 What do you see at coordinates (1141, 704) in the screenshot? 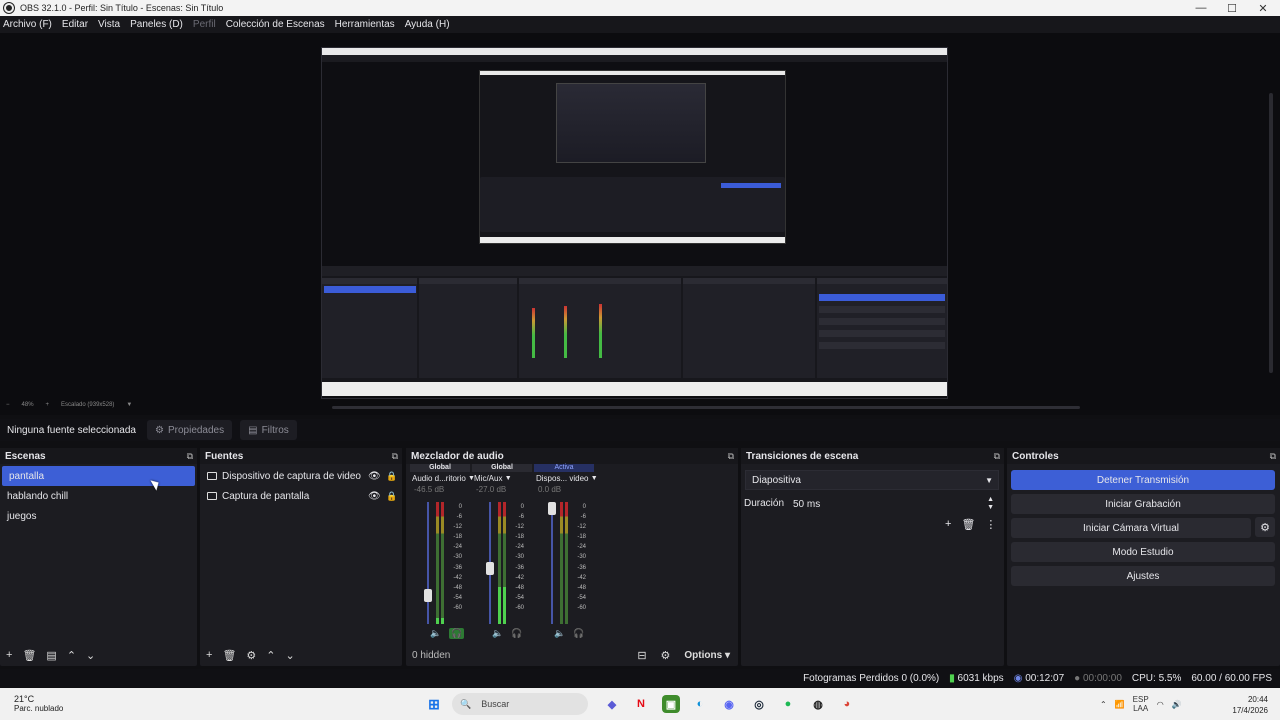
I see `keyboard-language: ESP LAA` at bounding box center [1141, 704].